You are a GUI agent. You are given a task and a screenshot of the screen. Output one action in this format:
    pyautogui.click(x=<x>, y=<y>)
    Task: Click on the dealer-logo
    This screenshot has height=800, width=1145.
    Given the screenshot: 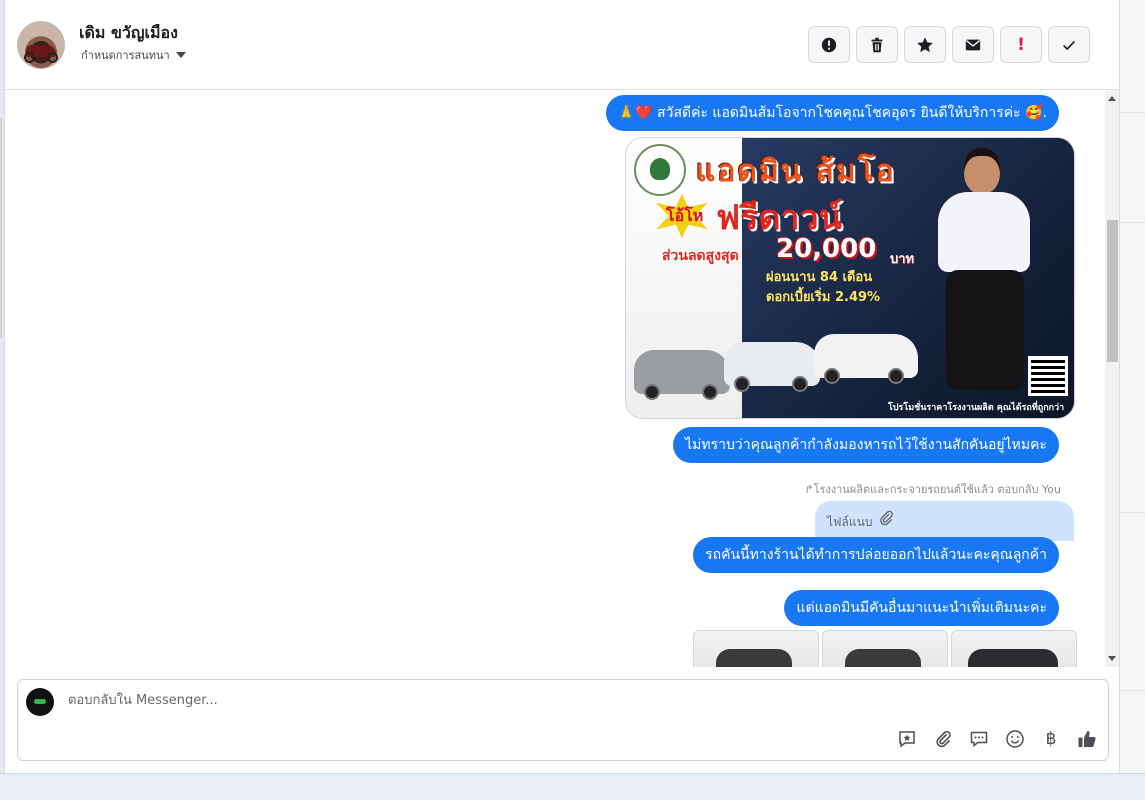 What is the action you would take?
    pyautogui.click(x=660, y=170)
    